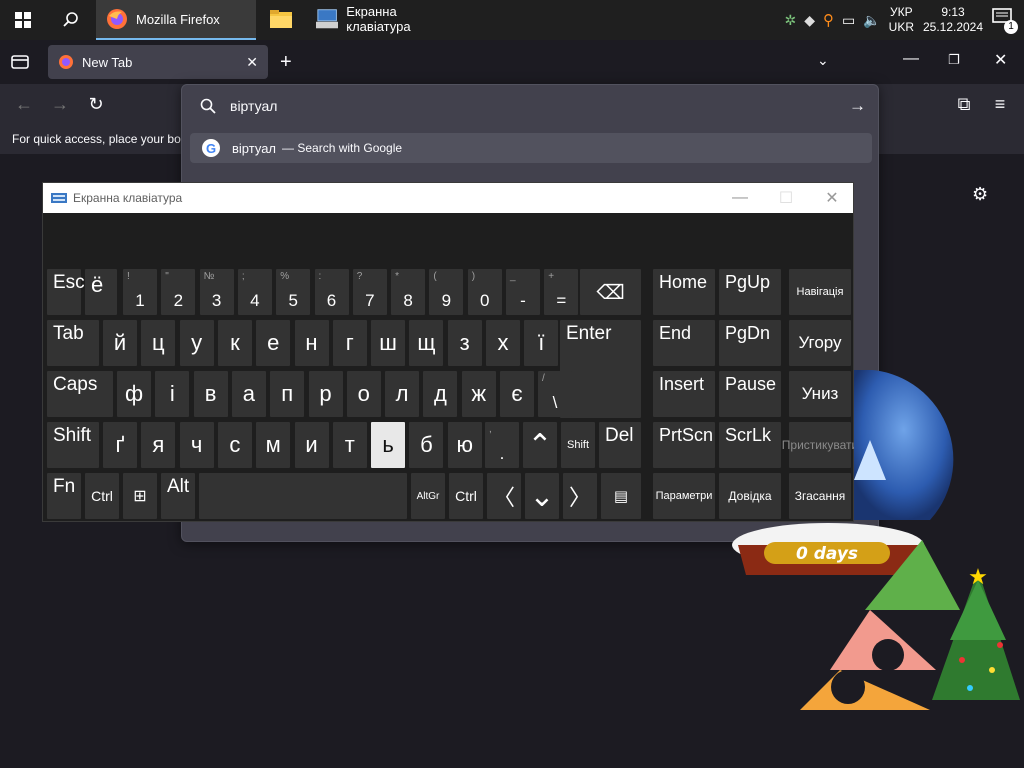  Describe the element at coordinates (273, 343) in the screenshot. I see `key-е: е` at that location.